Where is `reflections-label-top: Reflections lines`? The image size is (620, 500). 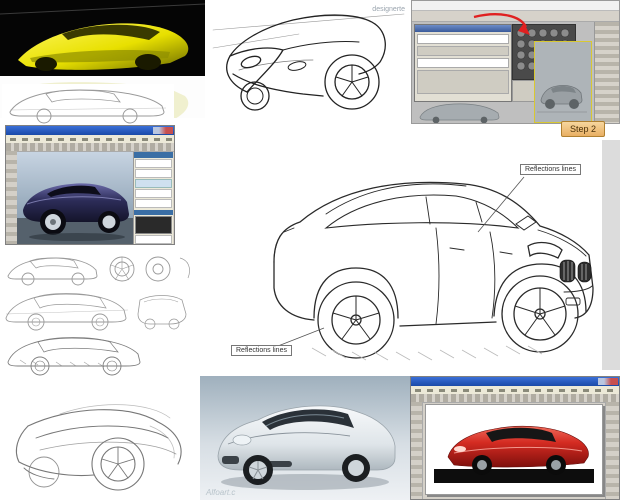
reflections-label-top: Reflections lines is located at coordinates (550, 169).